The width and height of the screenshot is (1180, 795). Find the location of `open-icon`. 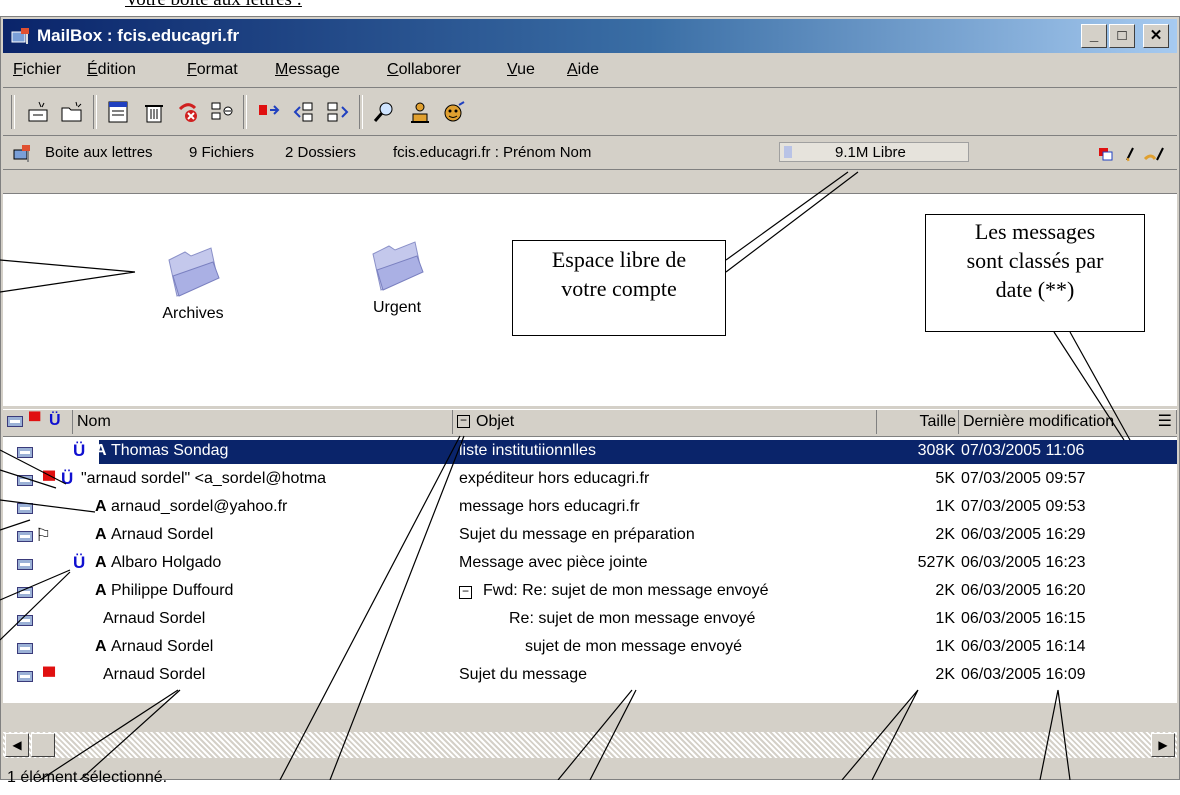

open-icon is located at coordinates (118, 112).